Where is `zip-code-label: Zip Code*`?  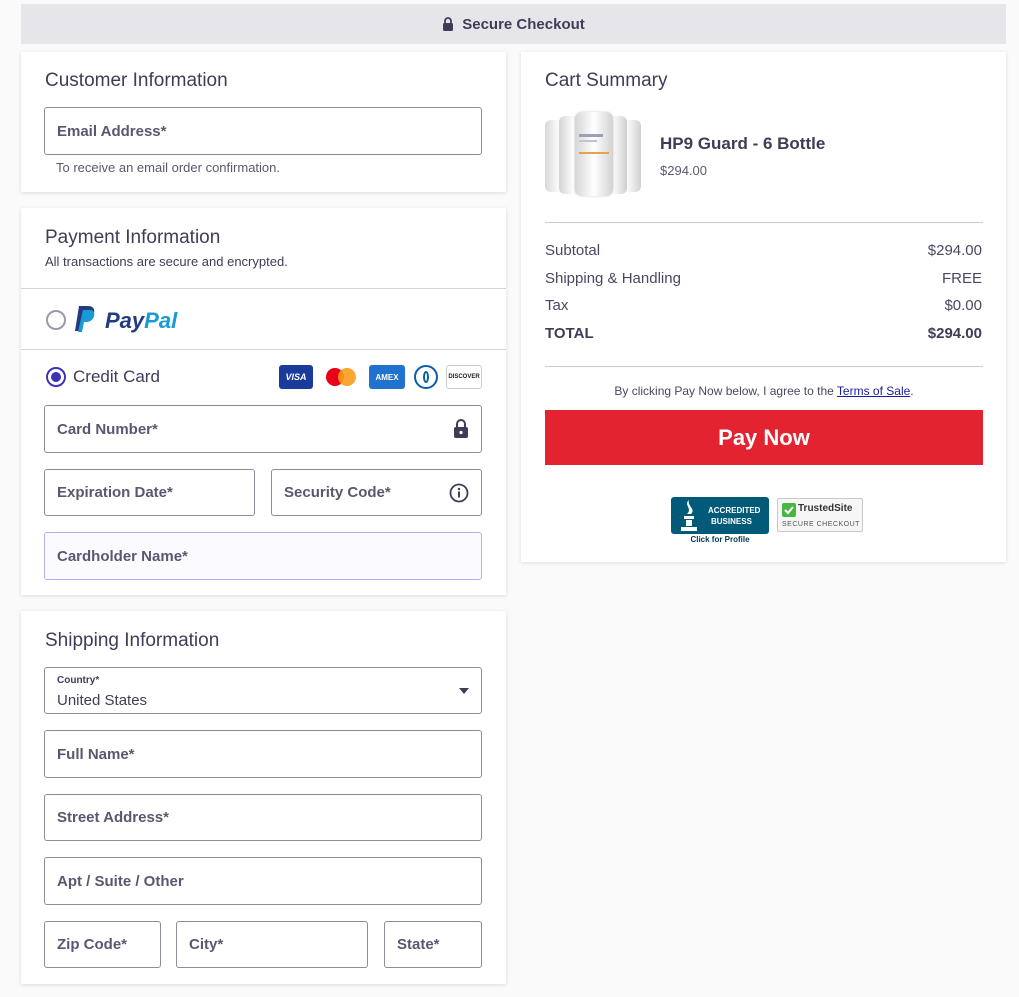 zip-code-label: Zip Code* is located at coordinates (92, 944).